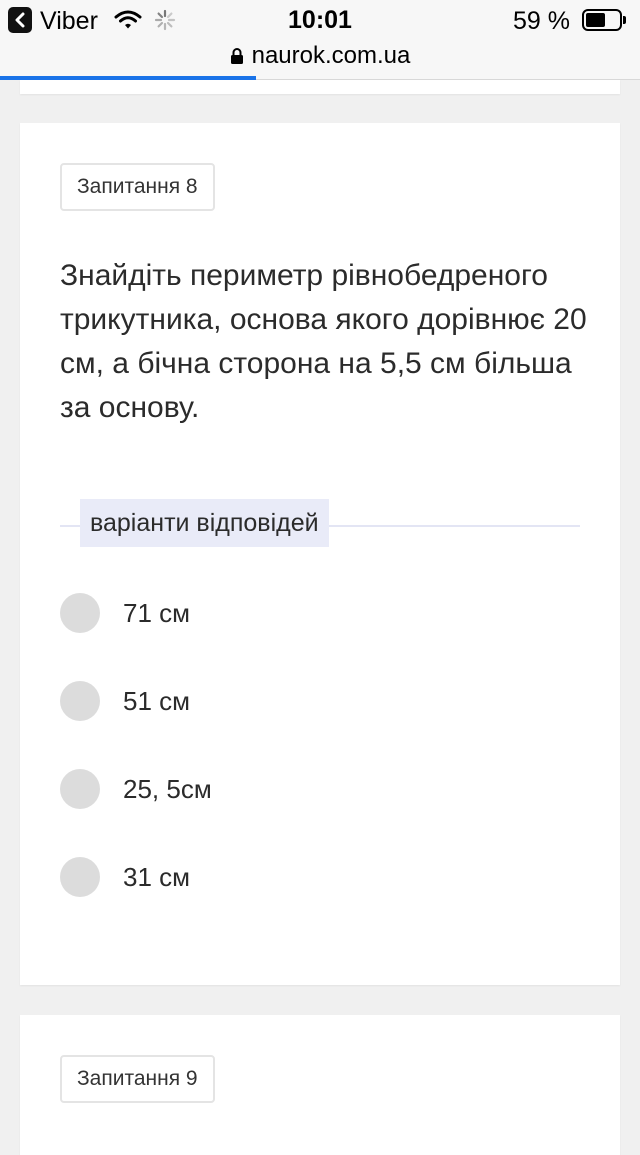 The height and width of the screenshot is (1155, 640). What do you see at coordinates (167, 789) in the screenshot?
I see `answer-option-text: 25, 5см` at bounding box center [167, 789].